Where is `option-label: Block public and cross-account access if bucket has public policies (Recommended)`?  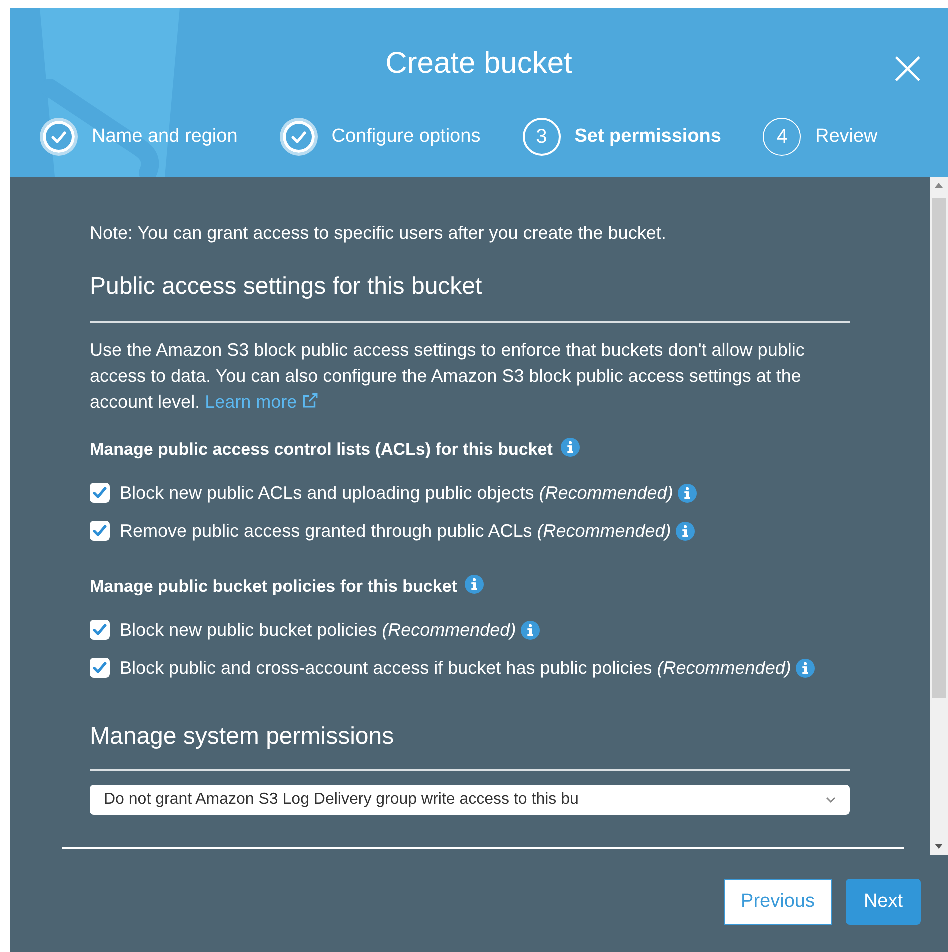 option-label: Block public and cross-account access if bucket has public policies (Recommended) is located at coordinates (456, 668).